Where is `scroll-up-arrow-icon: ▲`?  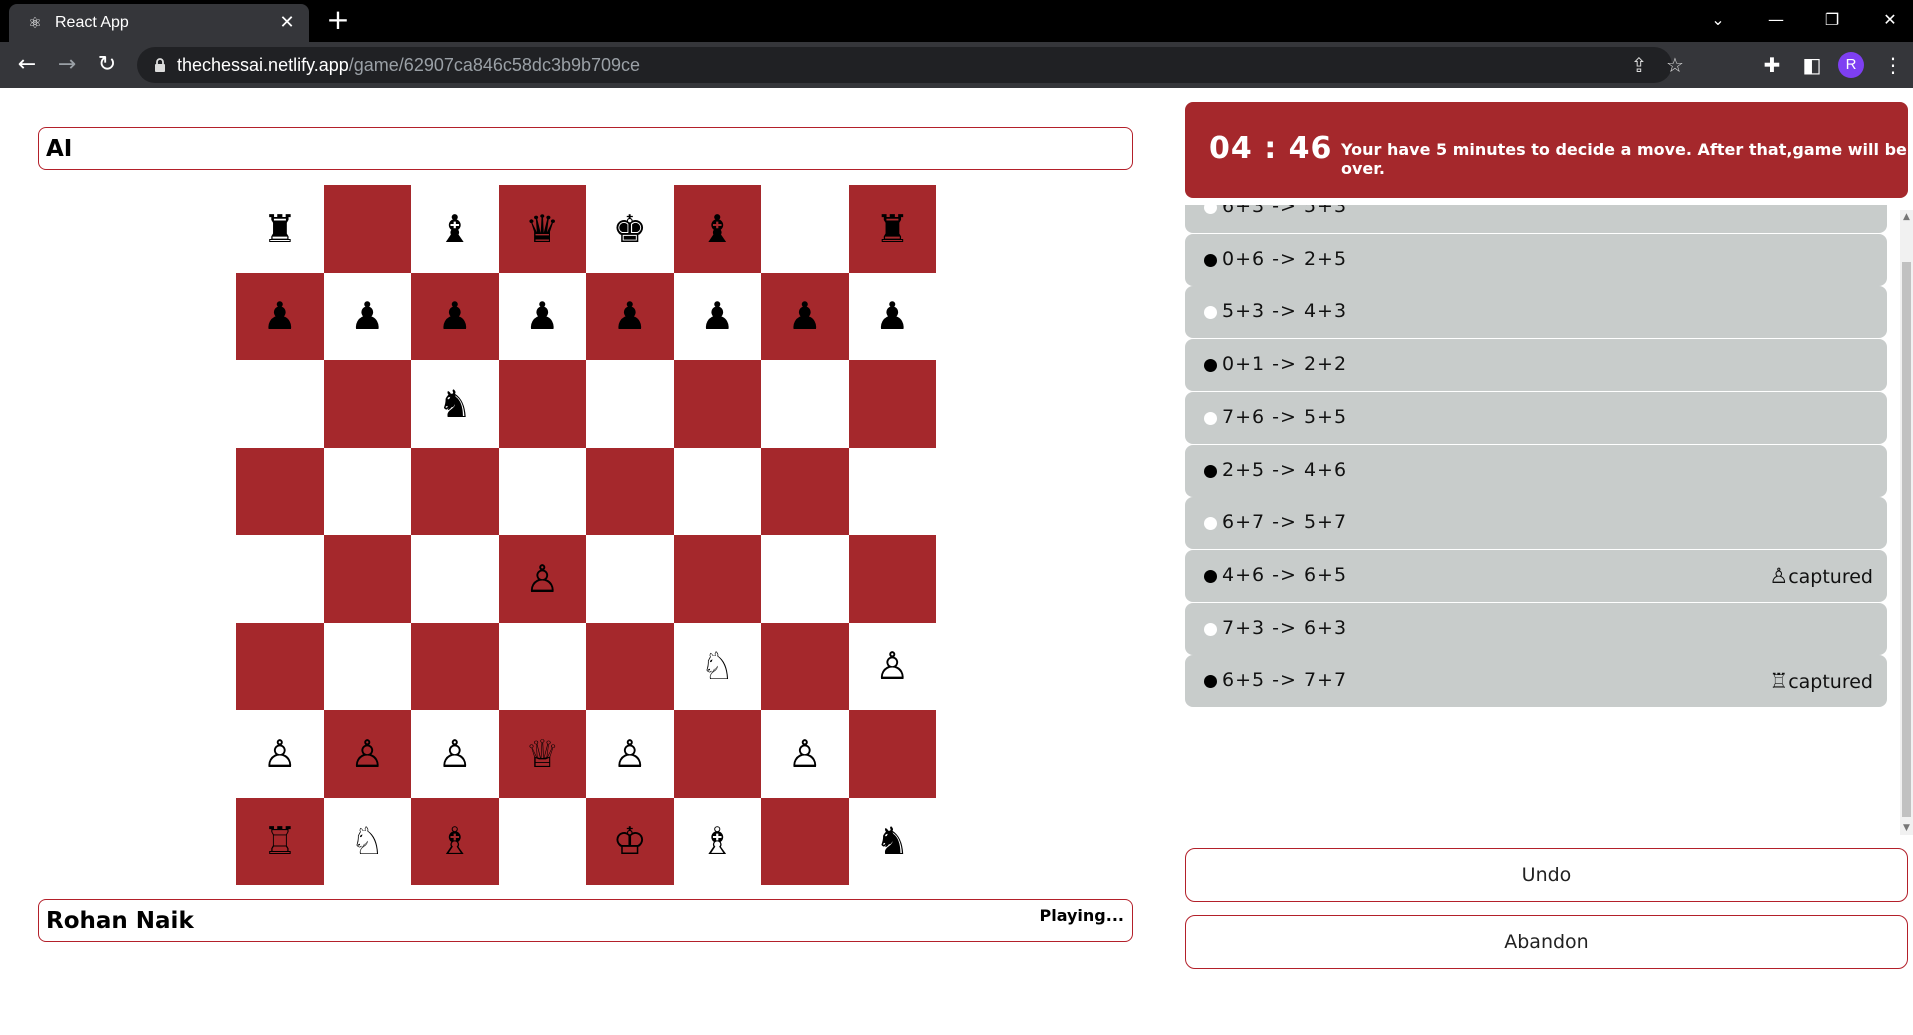
scroll-up-arrow-icon: ▲ is located at coordinates (1906, 217).